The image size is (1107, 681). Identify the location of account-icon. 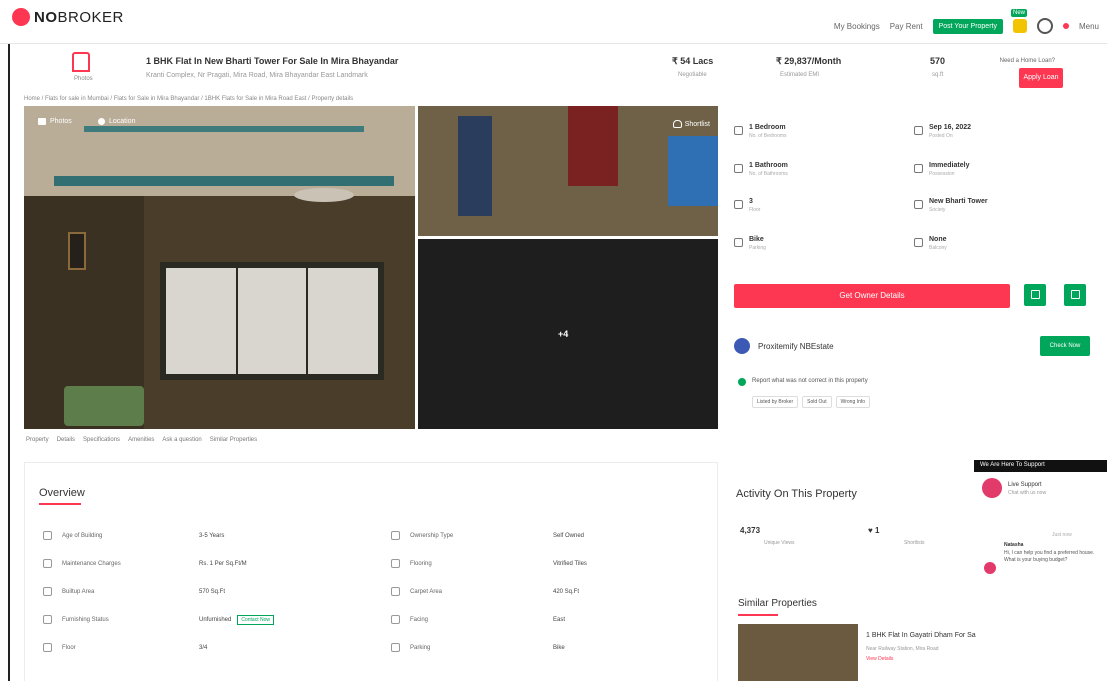
(1044, 26).